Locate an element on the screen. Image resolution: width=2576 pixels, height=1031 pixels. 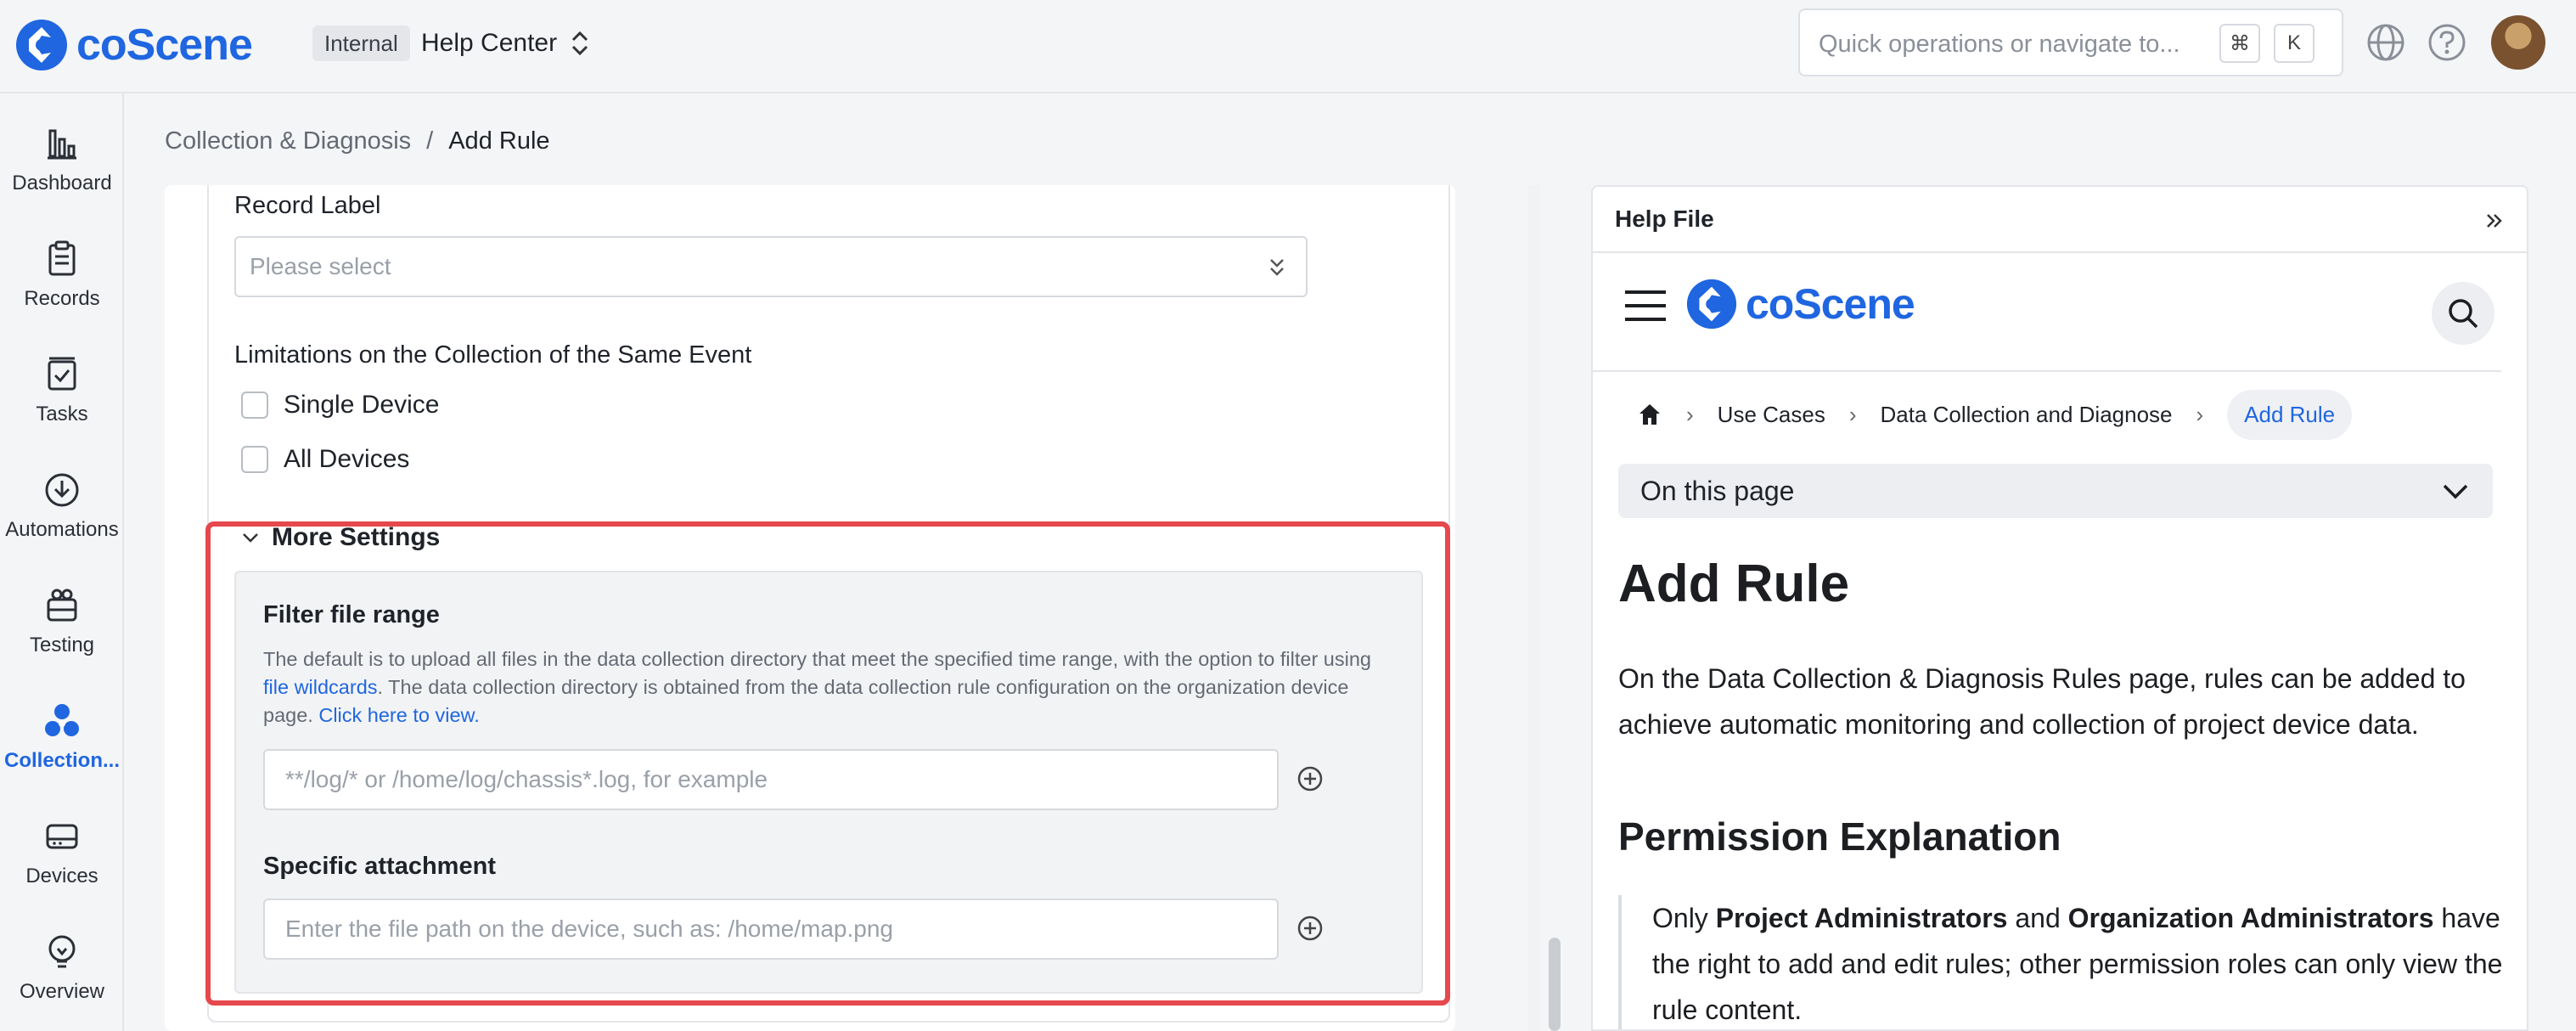
nav-label: Dashboard is located at coordinates (62, 183).